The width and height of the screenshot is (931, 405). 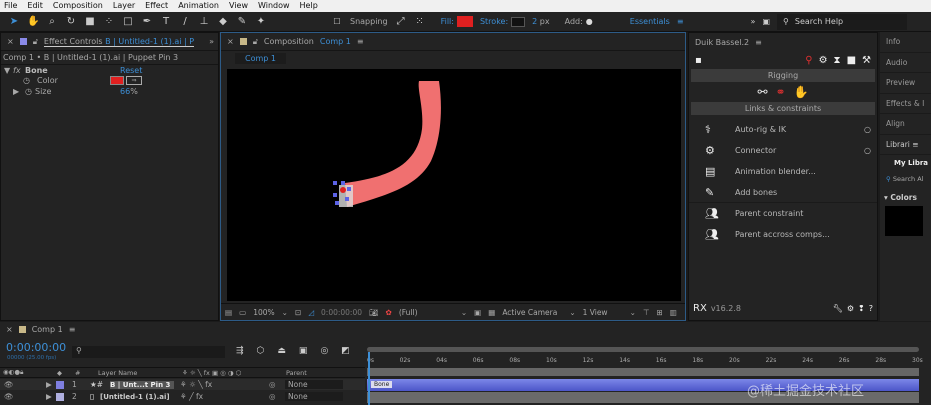 I want to click on links-icon: ⚭, so click(x=781, y=92).